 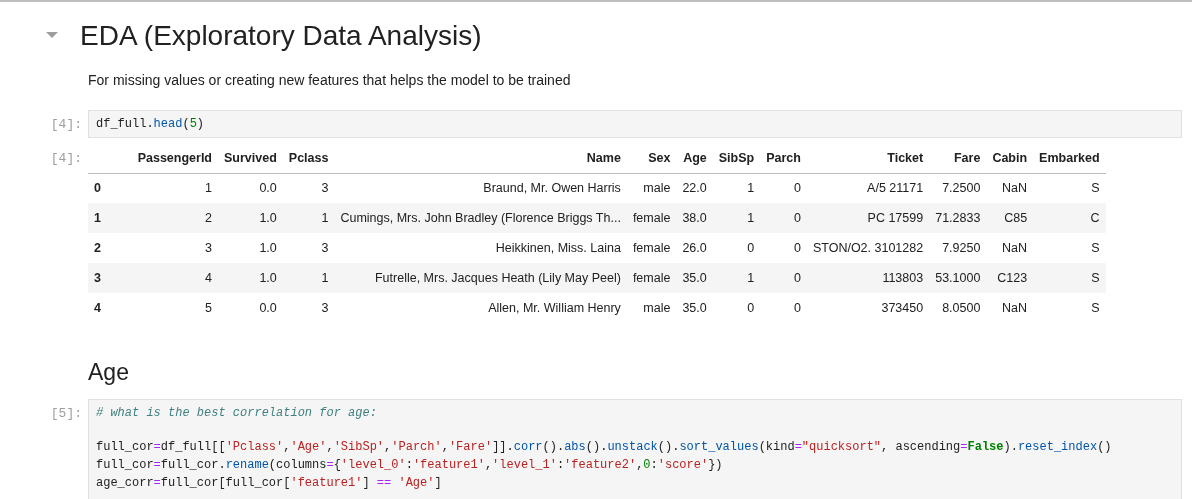 I want to click on table-cell: PC 17599, so click(x=868, y=218).